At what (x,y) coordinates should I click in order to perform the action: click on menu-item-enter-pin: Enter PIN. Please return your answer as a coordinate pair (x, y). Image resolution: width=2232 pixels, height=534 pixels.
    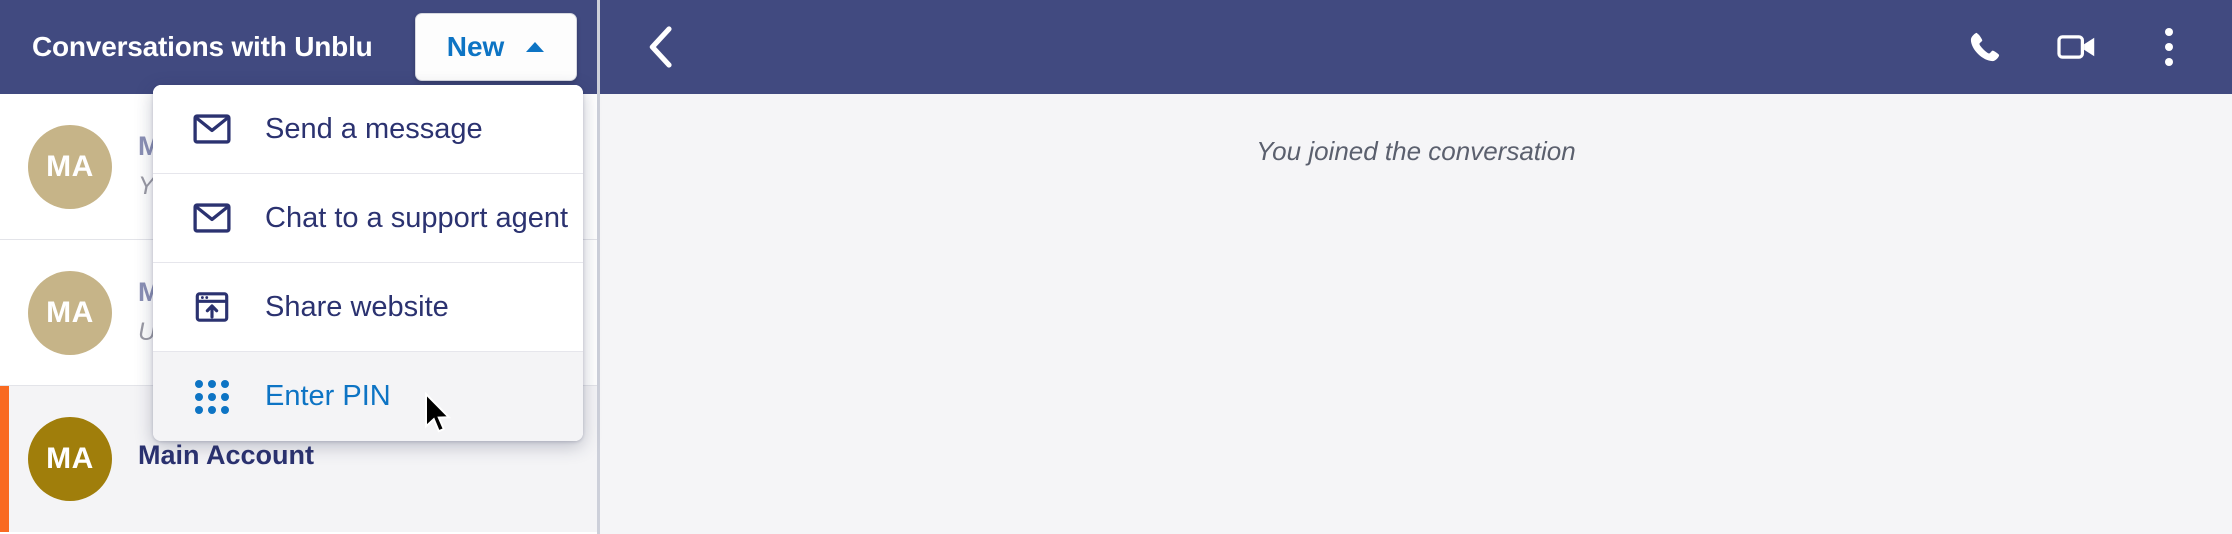
    Looking at the image, I should click on (368, 396).